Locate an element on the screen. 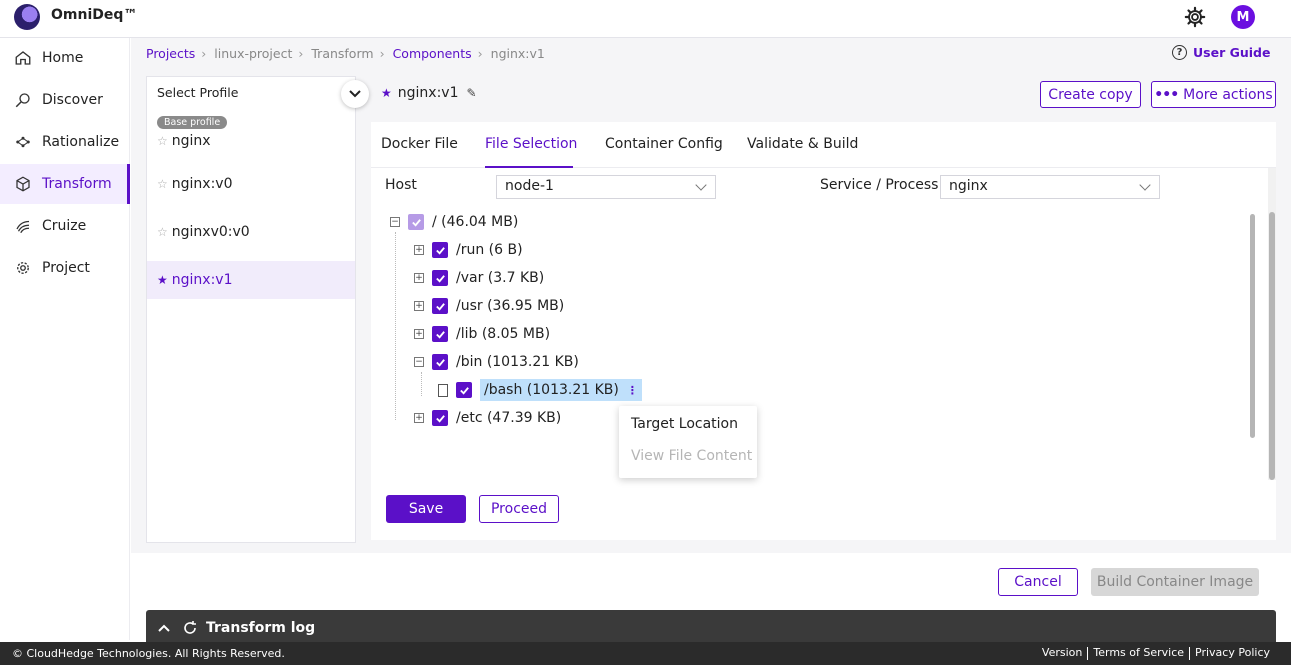 The image size is (1291, 665). breadcrumb-projects: Projects is located at coordinates (170, 53).